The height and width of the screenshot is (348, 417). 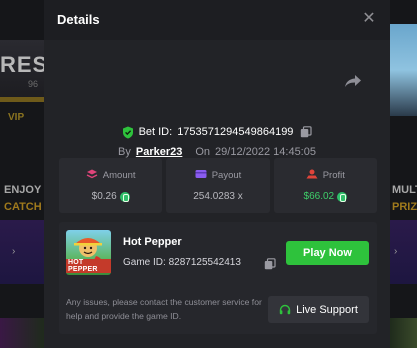 I want to click on bet-id-value: 1753571294549864199, so click(x=235, y=132).